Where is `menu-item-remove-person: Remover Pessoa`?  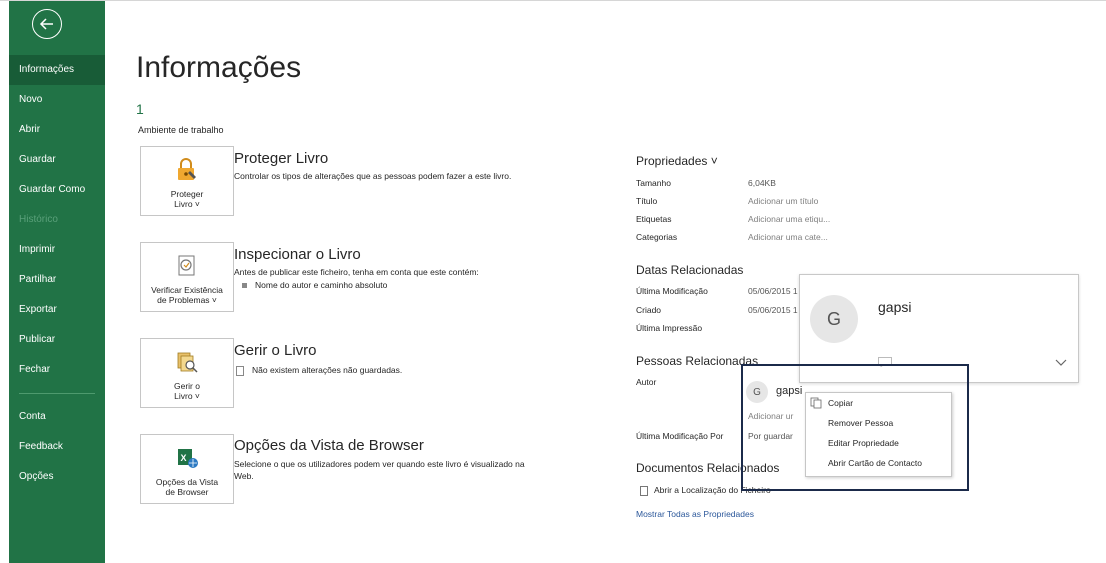
menu-item-remove-person: Remover Pessoa is located at coordinates (878, 423).